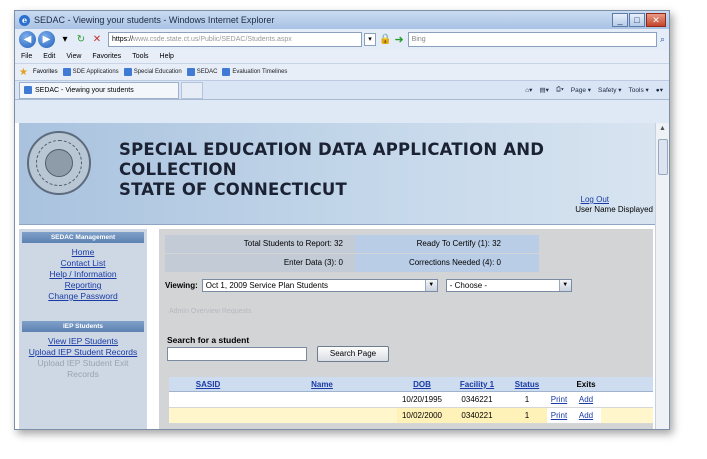 The width and height of the screenshot is (707, 459). Describe the element at coordinates (528, 90) in the screenshot. I see `home-icon: ⌂▾` at that location.